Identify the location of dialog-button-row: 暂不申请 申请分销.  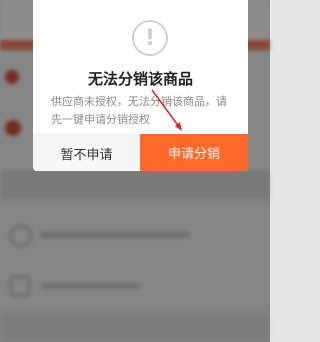
(140, 152).